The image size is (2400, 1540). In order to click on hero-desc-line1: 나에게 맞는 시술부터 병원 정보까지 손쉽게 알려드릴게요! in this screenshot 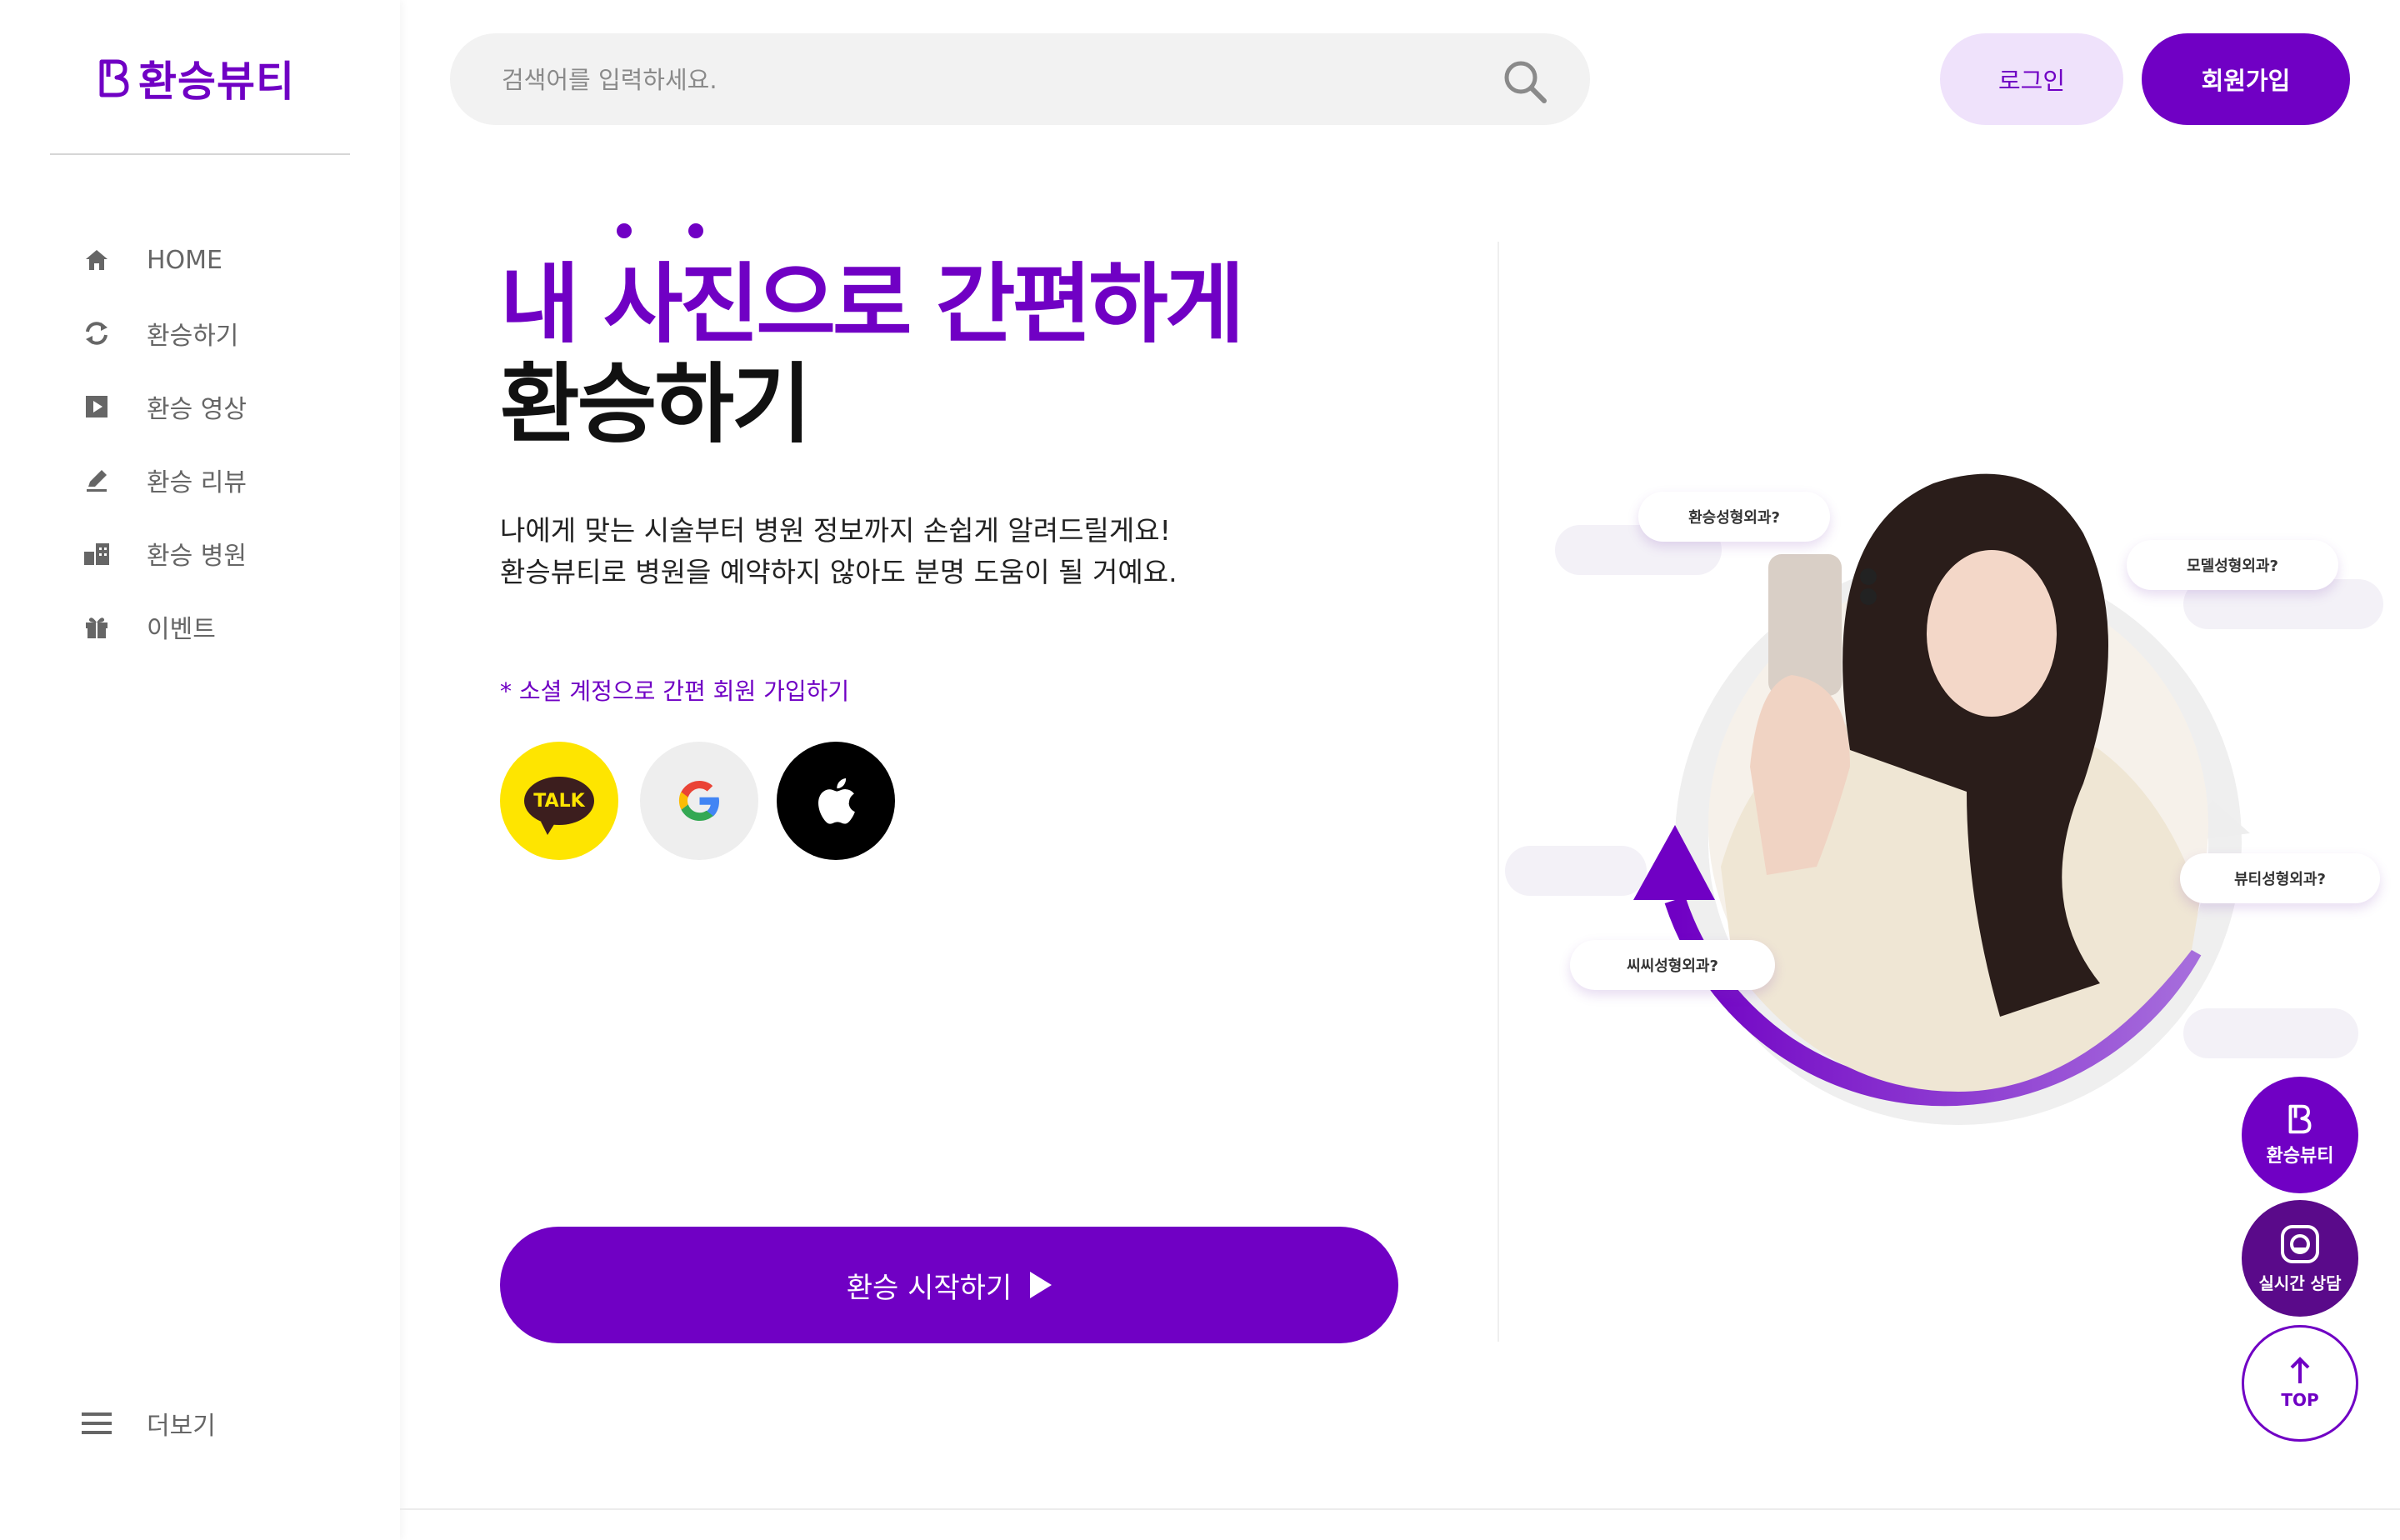, I will do `click(835, 530)`.